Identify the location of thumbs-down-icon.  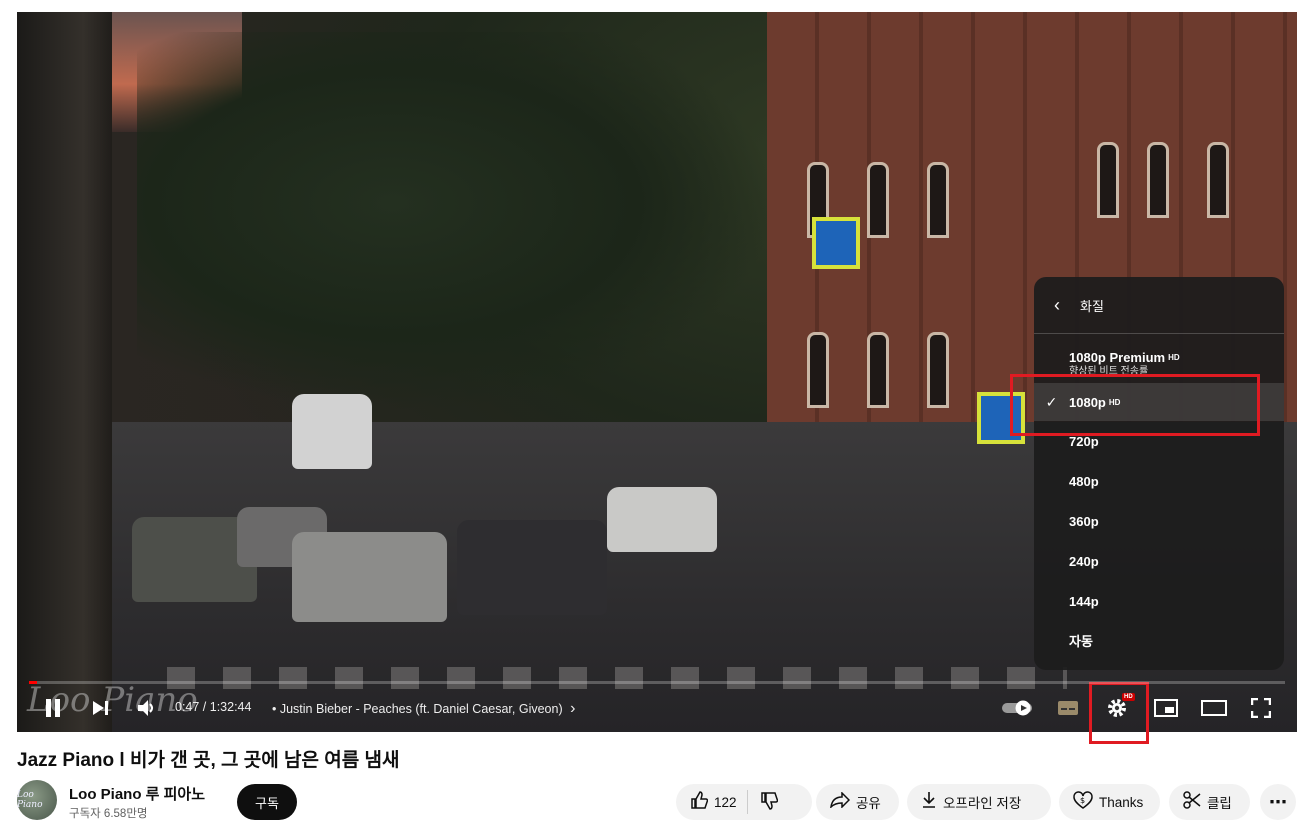
(769, 802).